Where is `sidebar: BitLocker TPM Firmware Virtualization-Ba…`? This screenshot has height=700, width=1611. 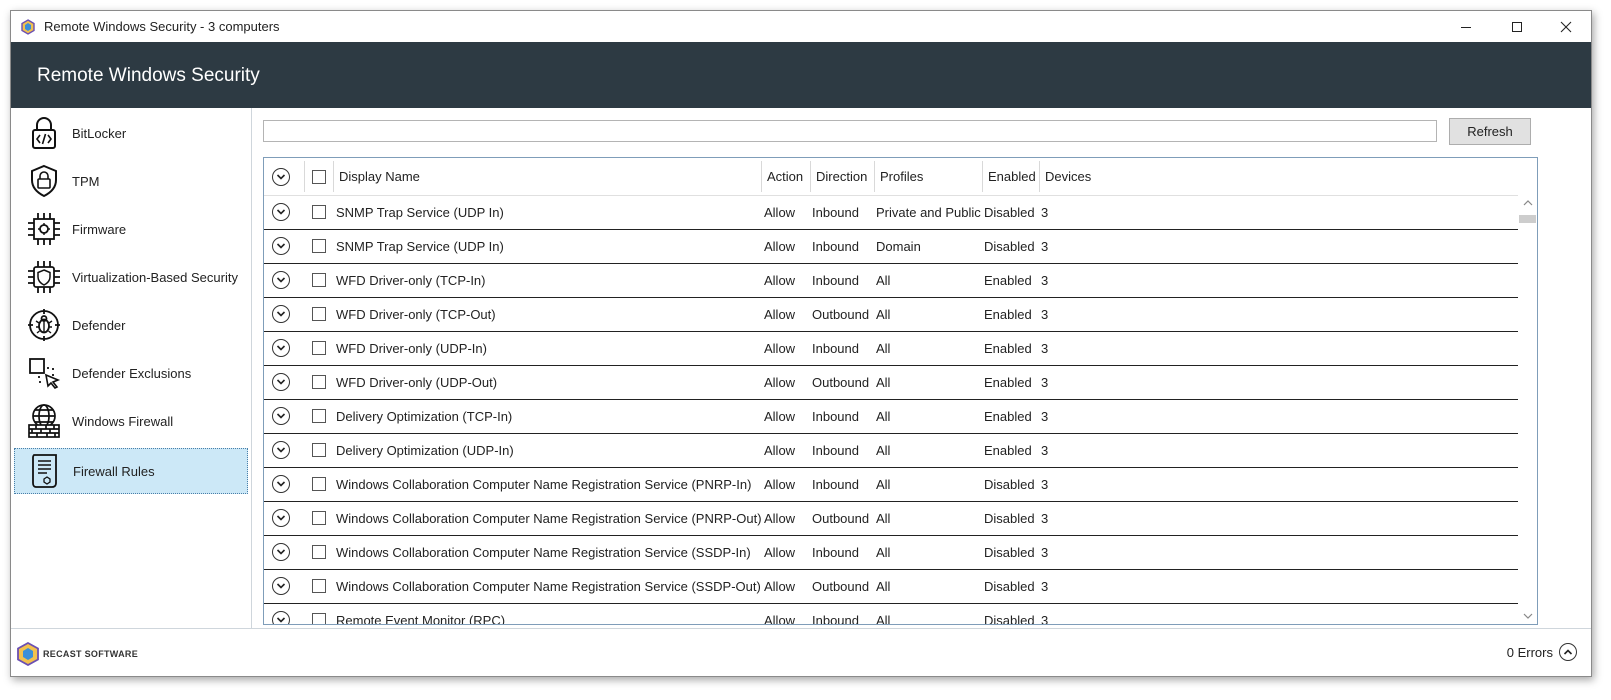
sidebar: BitLocker TPM Firmware Virtualization-Ba… is located at coordinates (131, 368).